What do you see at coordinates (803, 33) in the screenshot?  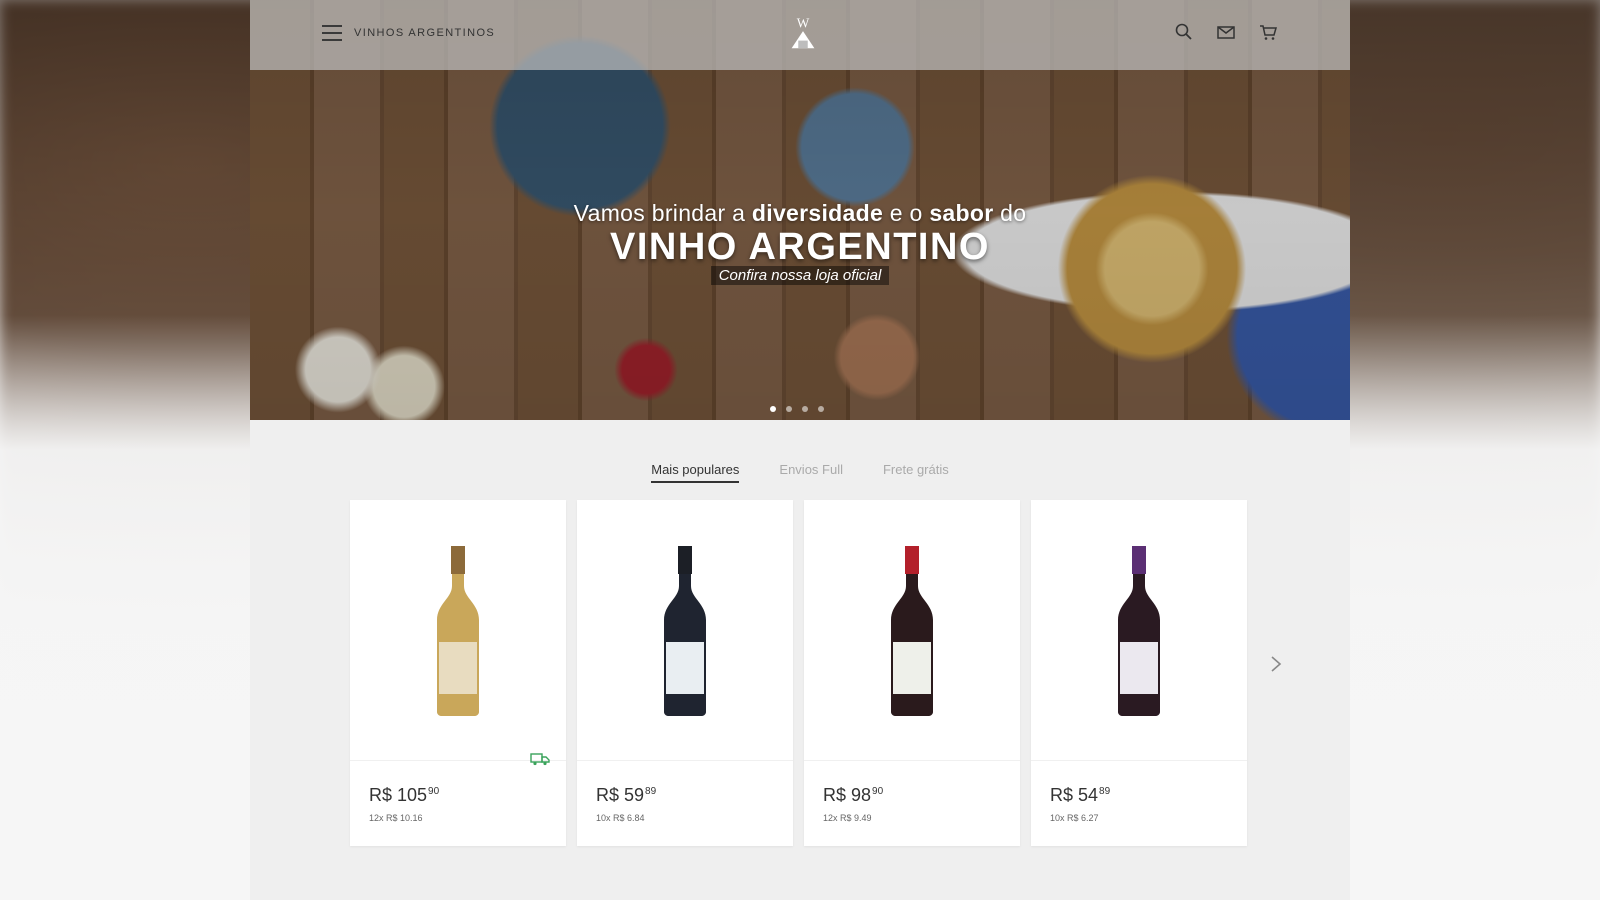 I see `wine-store-logo-icon: W` at bounding box center [803, 33].